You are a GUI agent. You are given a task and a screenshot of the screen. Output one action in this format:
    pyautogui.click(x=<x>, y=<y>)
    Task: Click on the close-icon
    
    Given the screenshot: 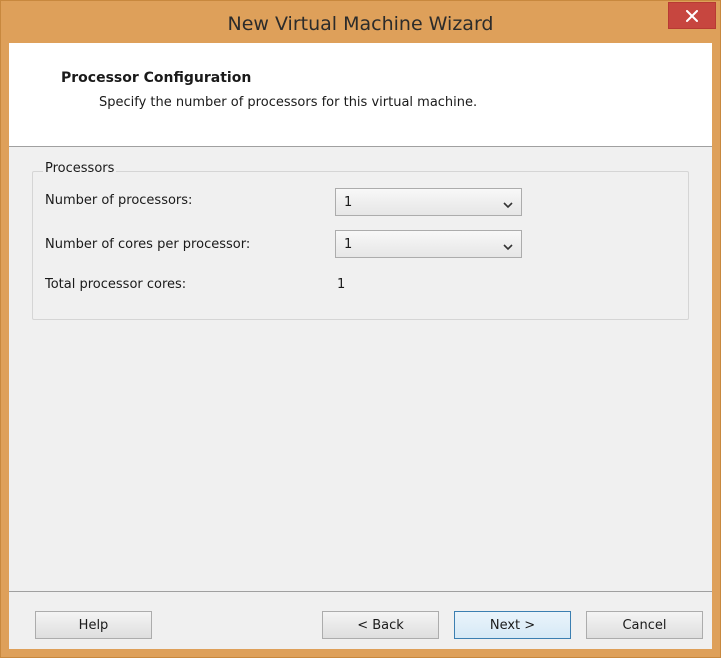 What is the action you would take?
    pyautogui.click(x=692, y=15)
    